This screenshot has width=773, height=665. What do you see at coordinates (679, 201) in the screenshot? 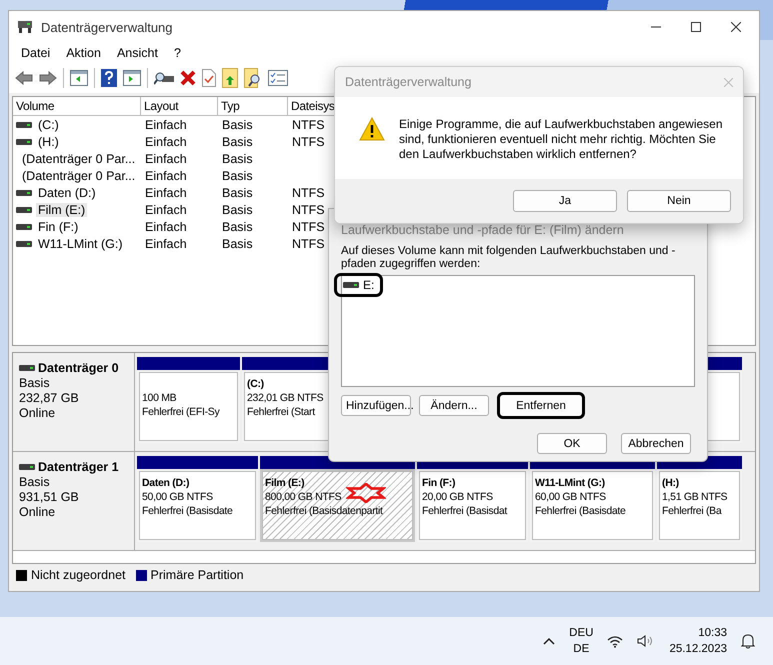
I see `dialog-button: Nein` at bounding box center [679, 201].